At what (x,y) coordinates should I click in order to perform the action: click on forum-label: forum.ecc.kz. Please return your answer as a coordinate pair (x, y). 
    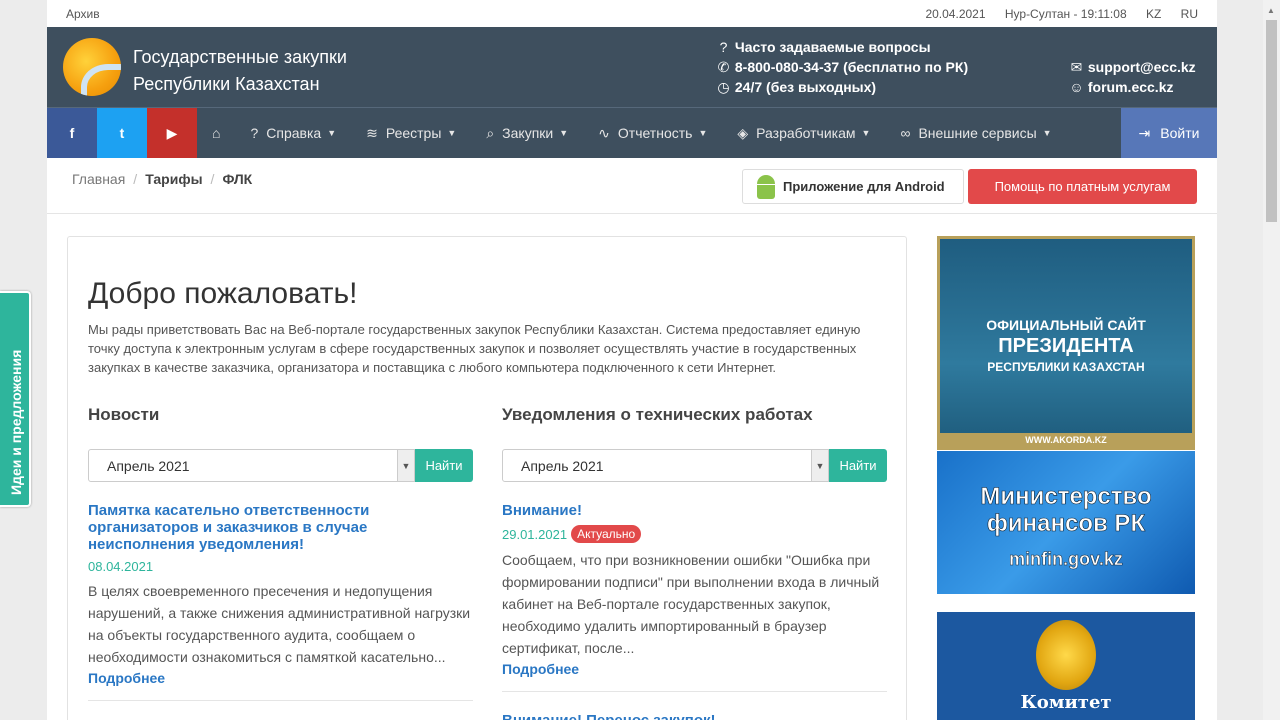
    Looking at the image, I should click on (1130, 87).